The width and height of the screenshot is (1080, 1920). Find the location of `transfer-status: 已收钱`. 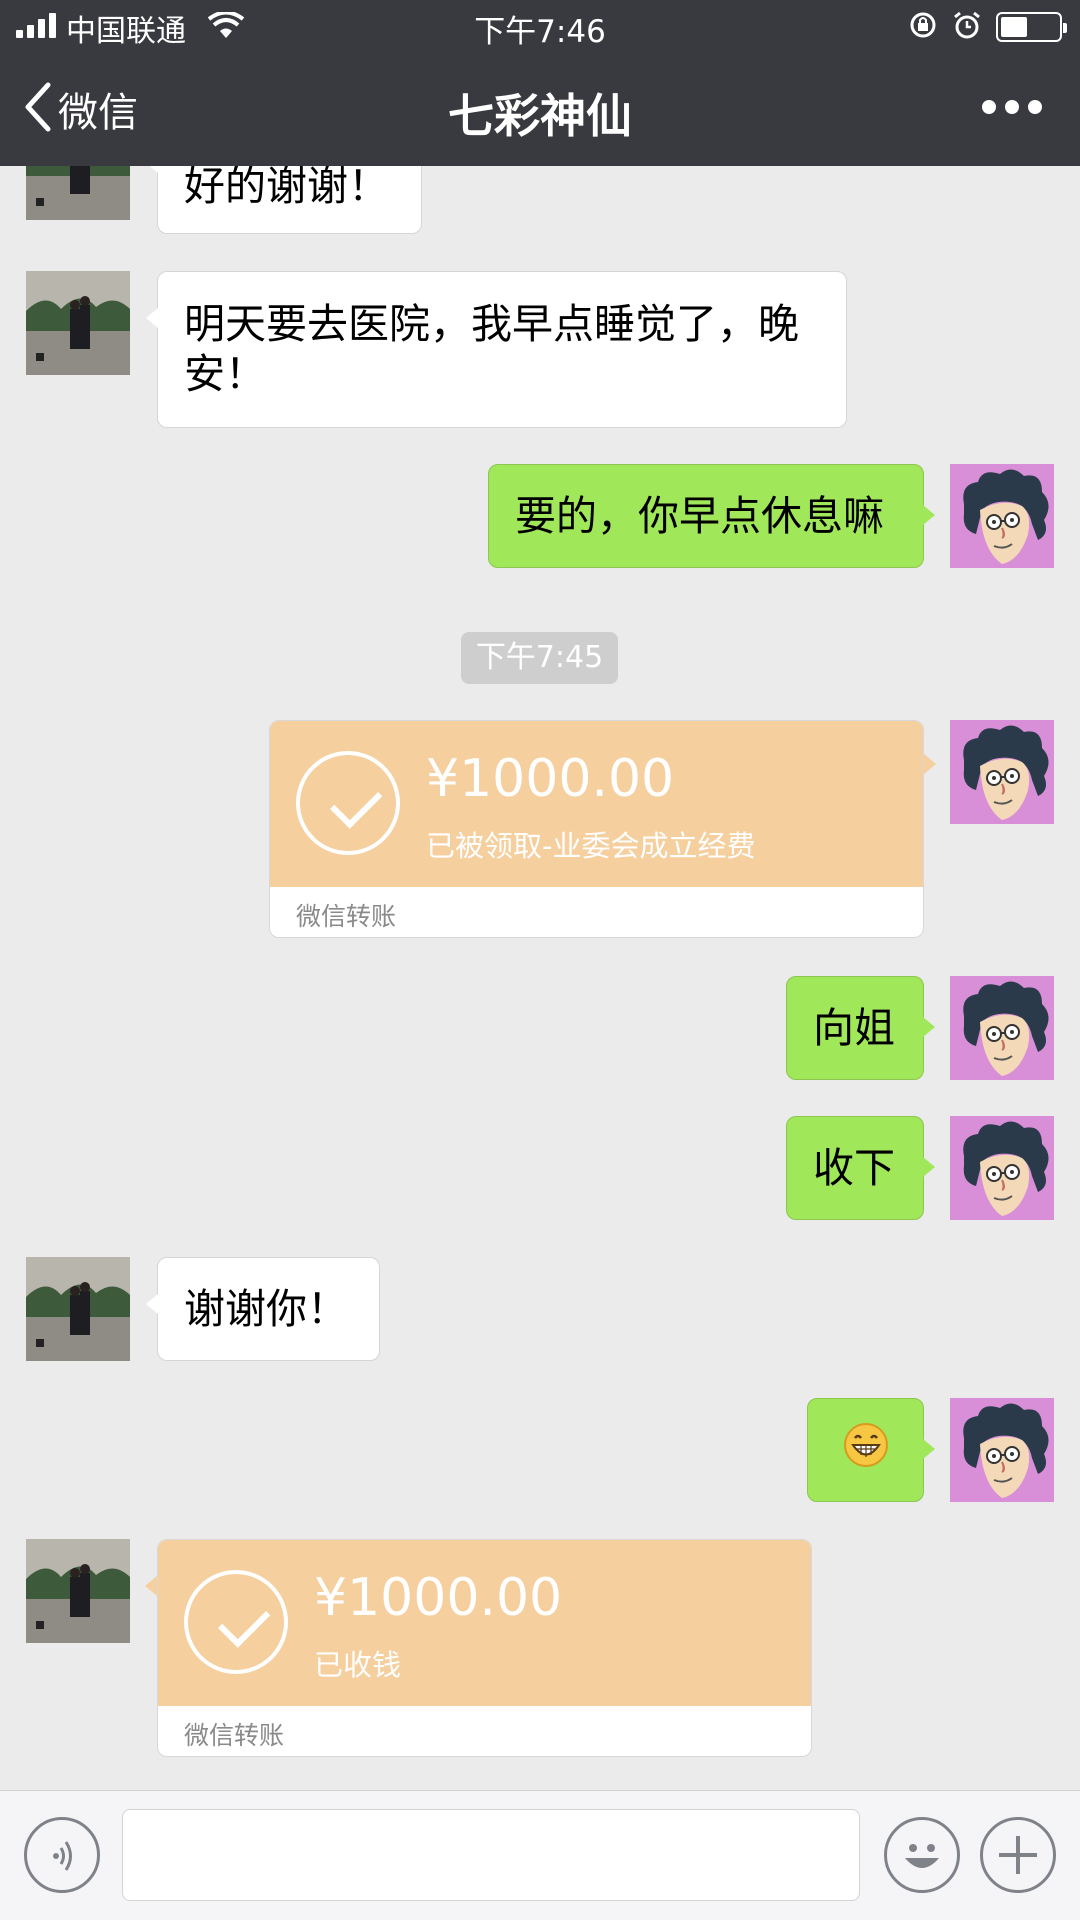

transfer-status: 已收钱 is located at coordinates (358, 1665).